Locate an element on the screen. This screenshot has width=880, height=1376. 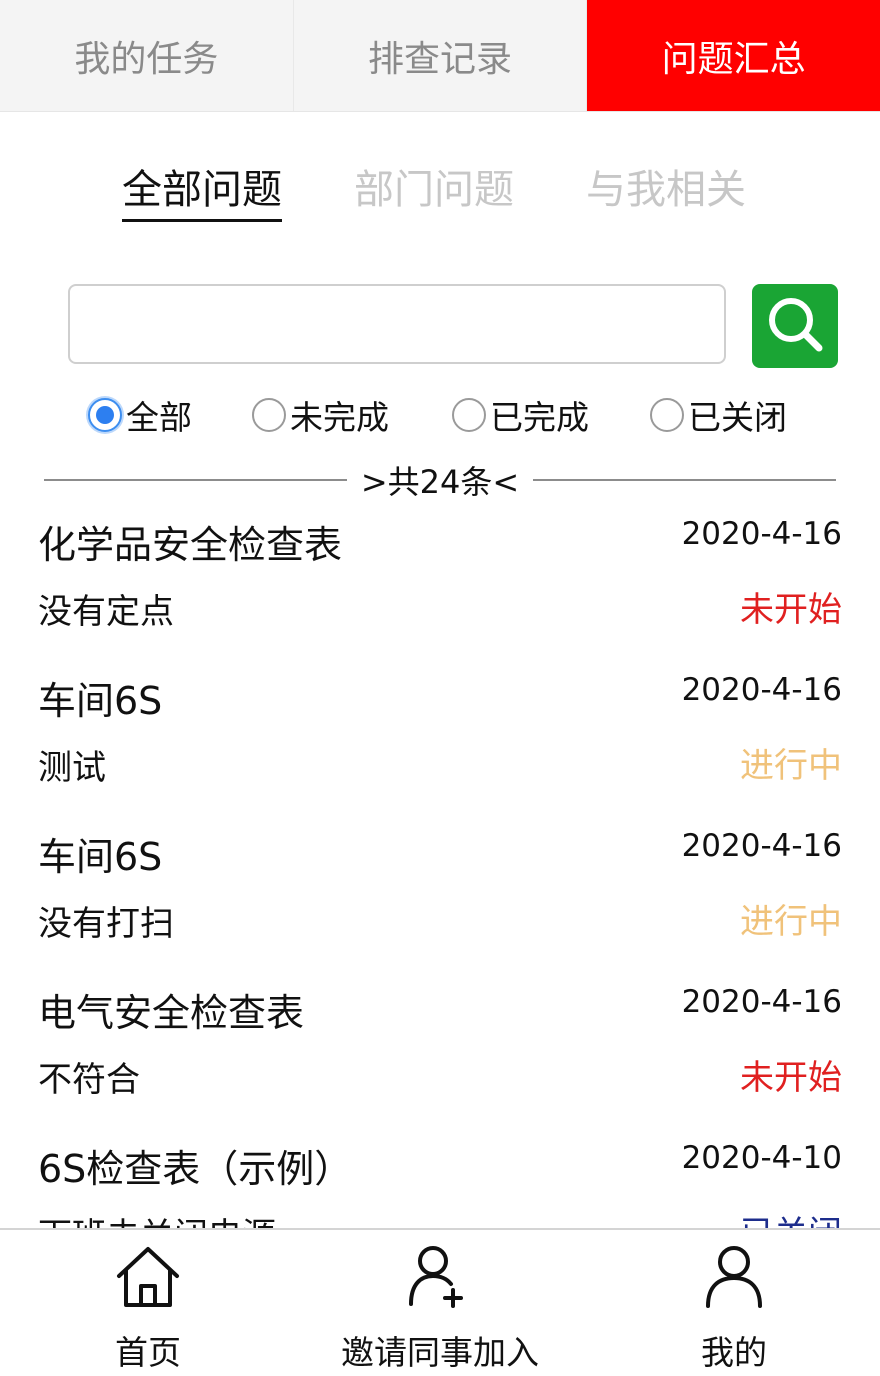
tab-my-tasks: 我的任务 is located at coordinates (147, 55).